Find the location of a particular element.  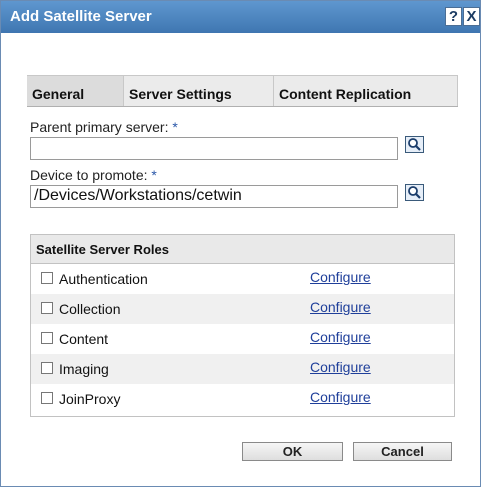

role-row-content: Content Configure is located at coordinates (242, 339).